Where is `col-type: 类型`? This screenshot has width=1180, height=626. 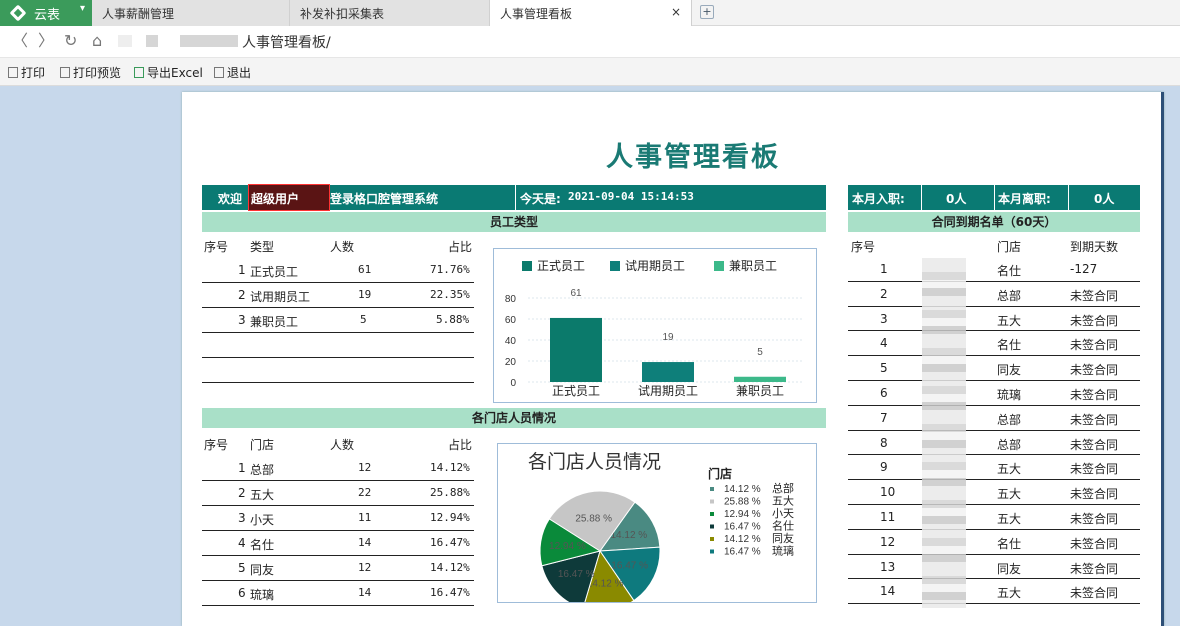
col-type: 类型 is located at coordinates (262, 247).